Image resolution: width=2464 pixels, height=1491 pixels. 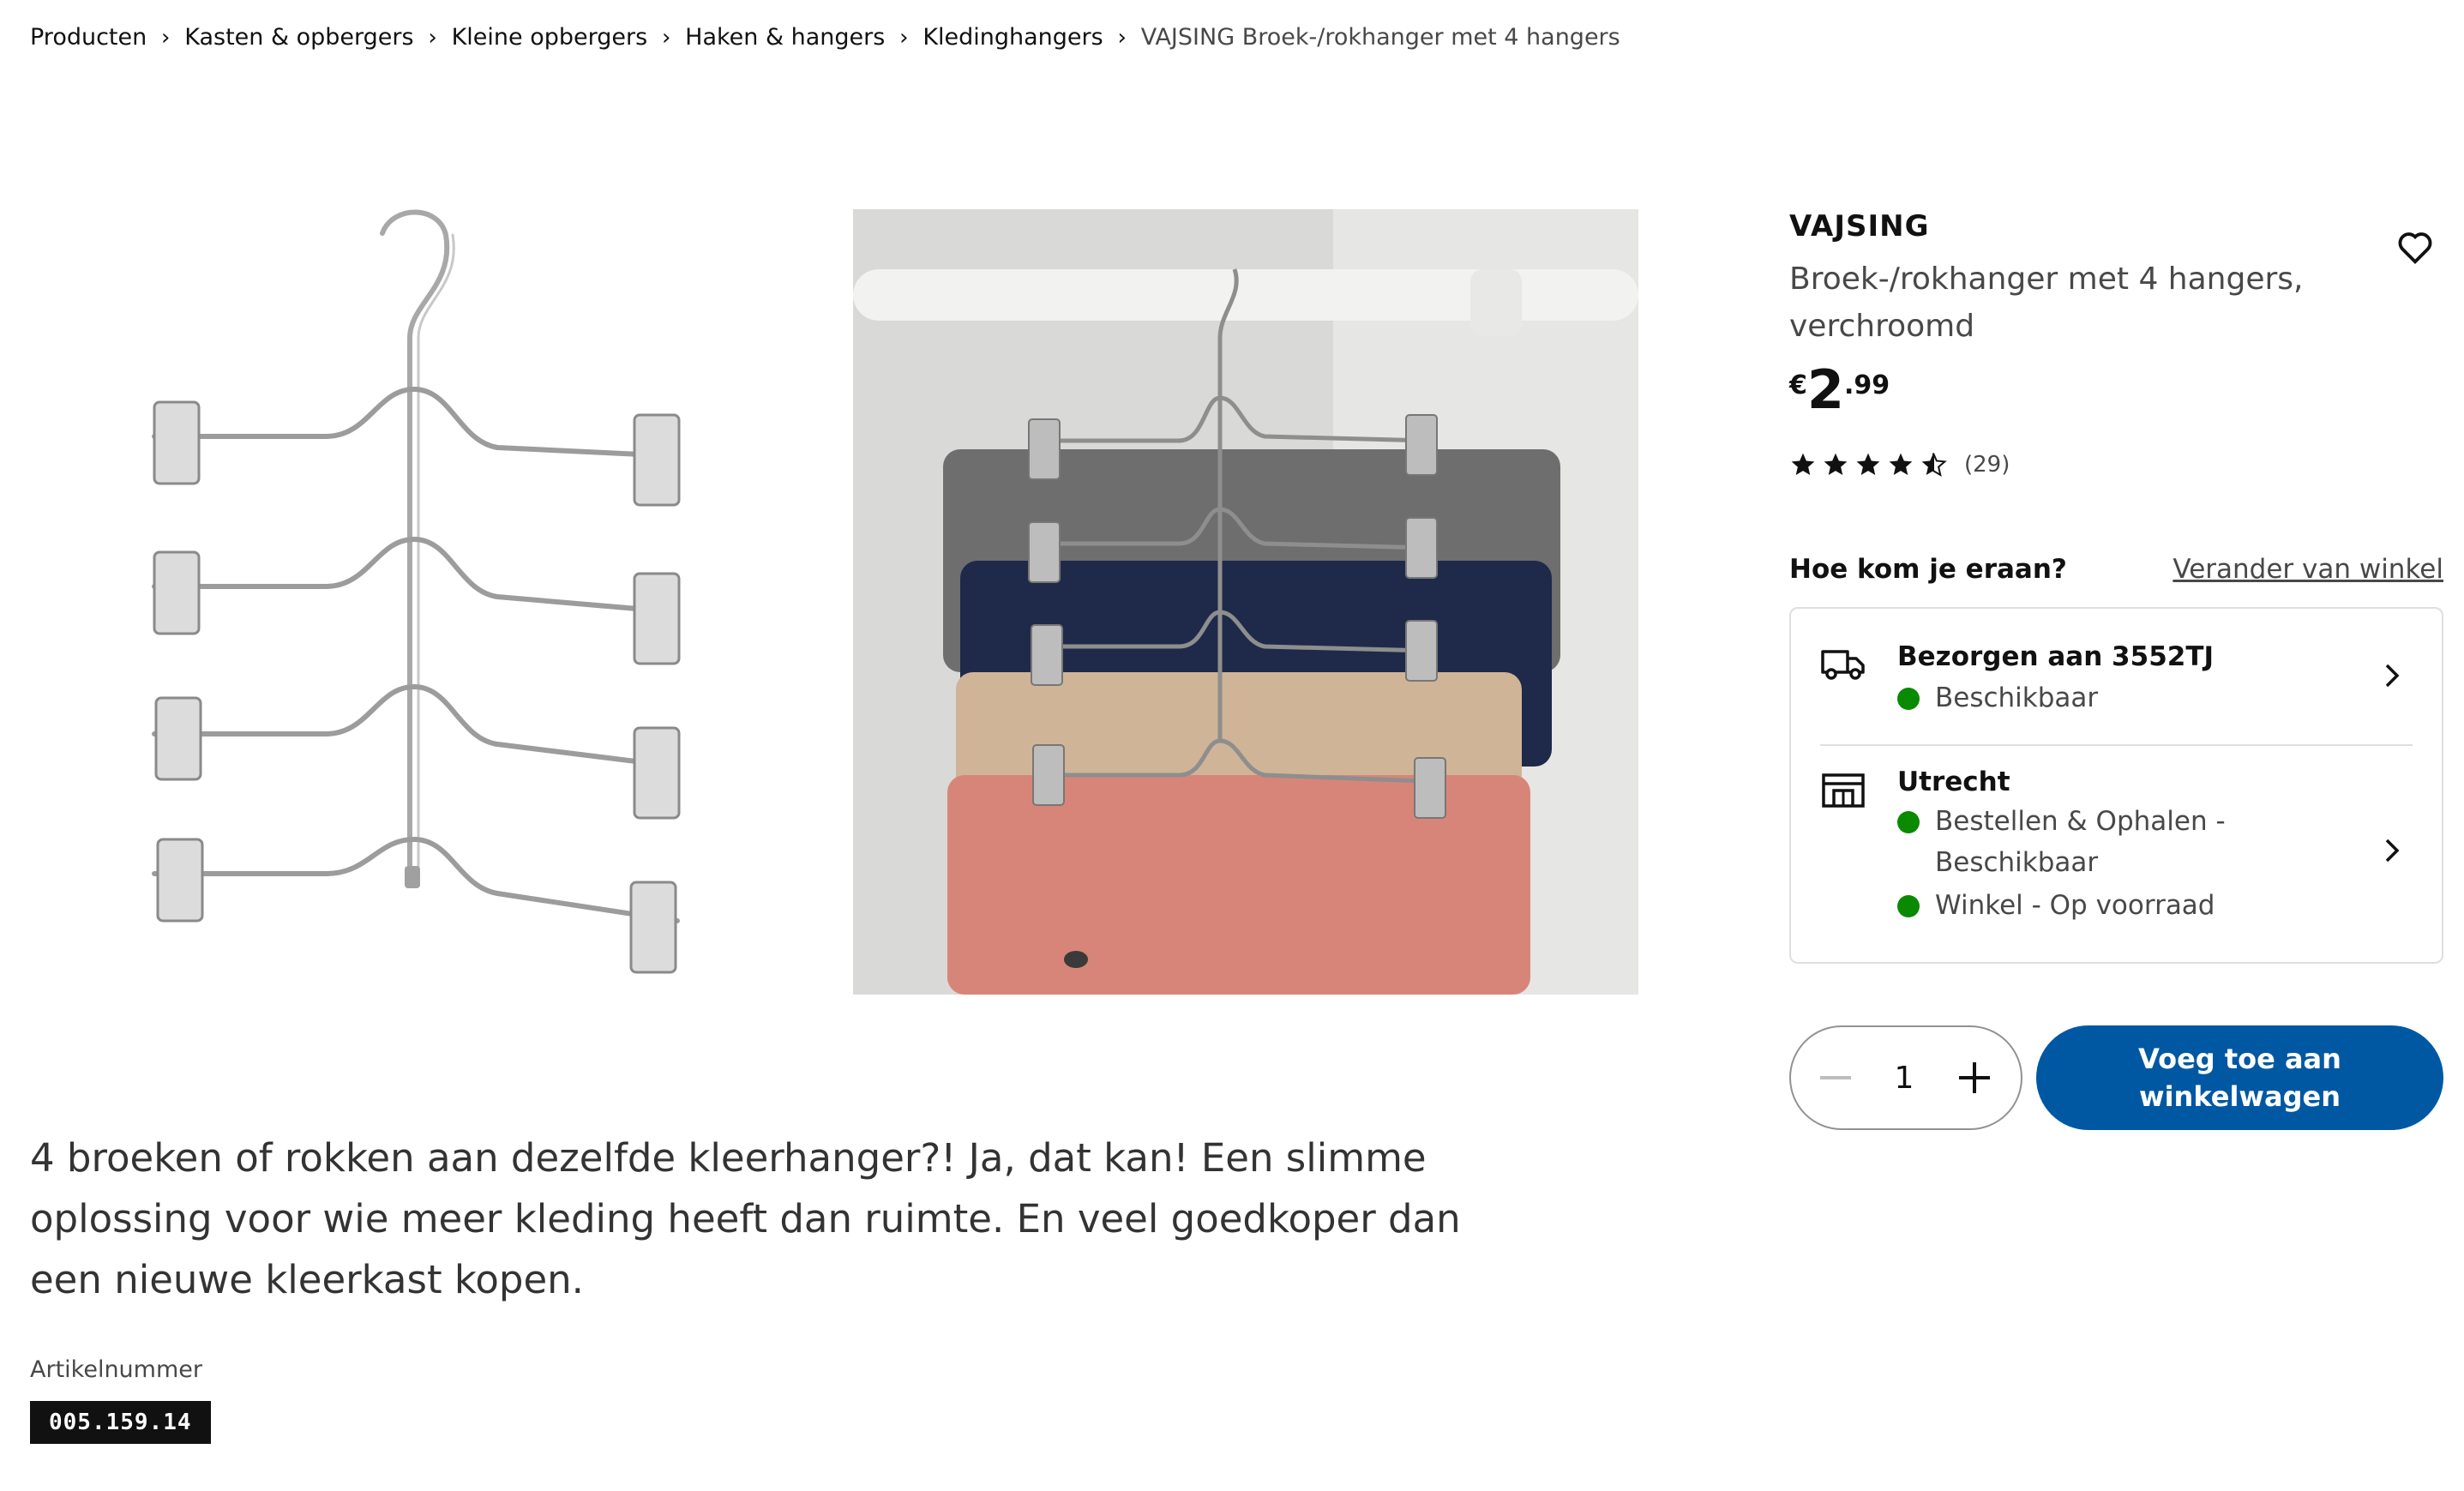 What do you see at coordinates (1928, 569) in the screenshot?
I see `availability-title: Hoe kom je eraan?` at bounding box center [1928, 569].